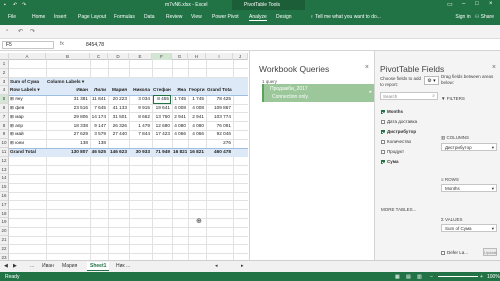 The image size is (500, 281). What do you see at coordinates (69, 266) in the screenshot?
I see `sheet-tab-mariya: Мария` at bounding box center [69, 266].